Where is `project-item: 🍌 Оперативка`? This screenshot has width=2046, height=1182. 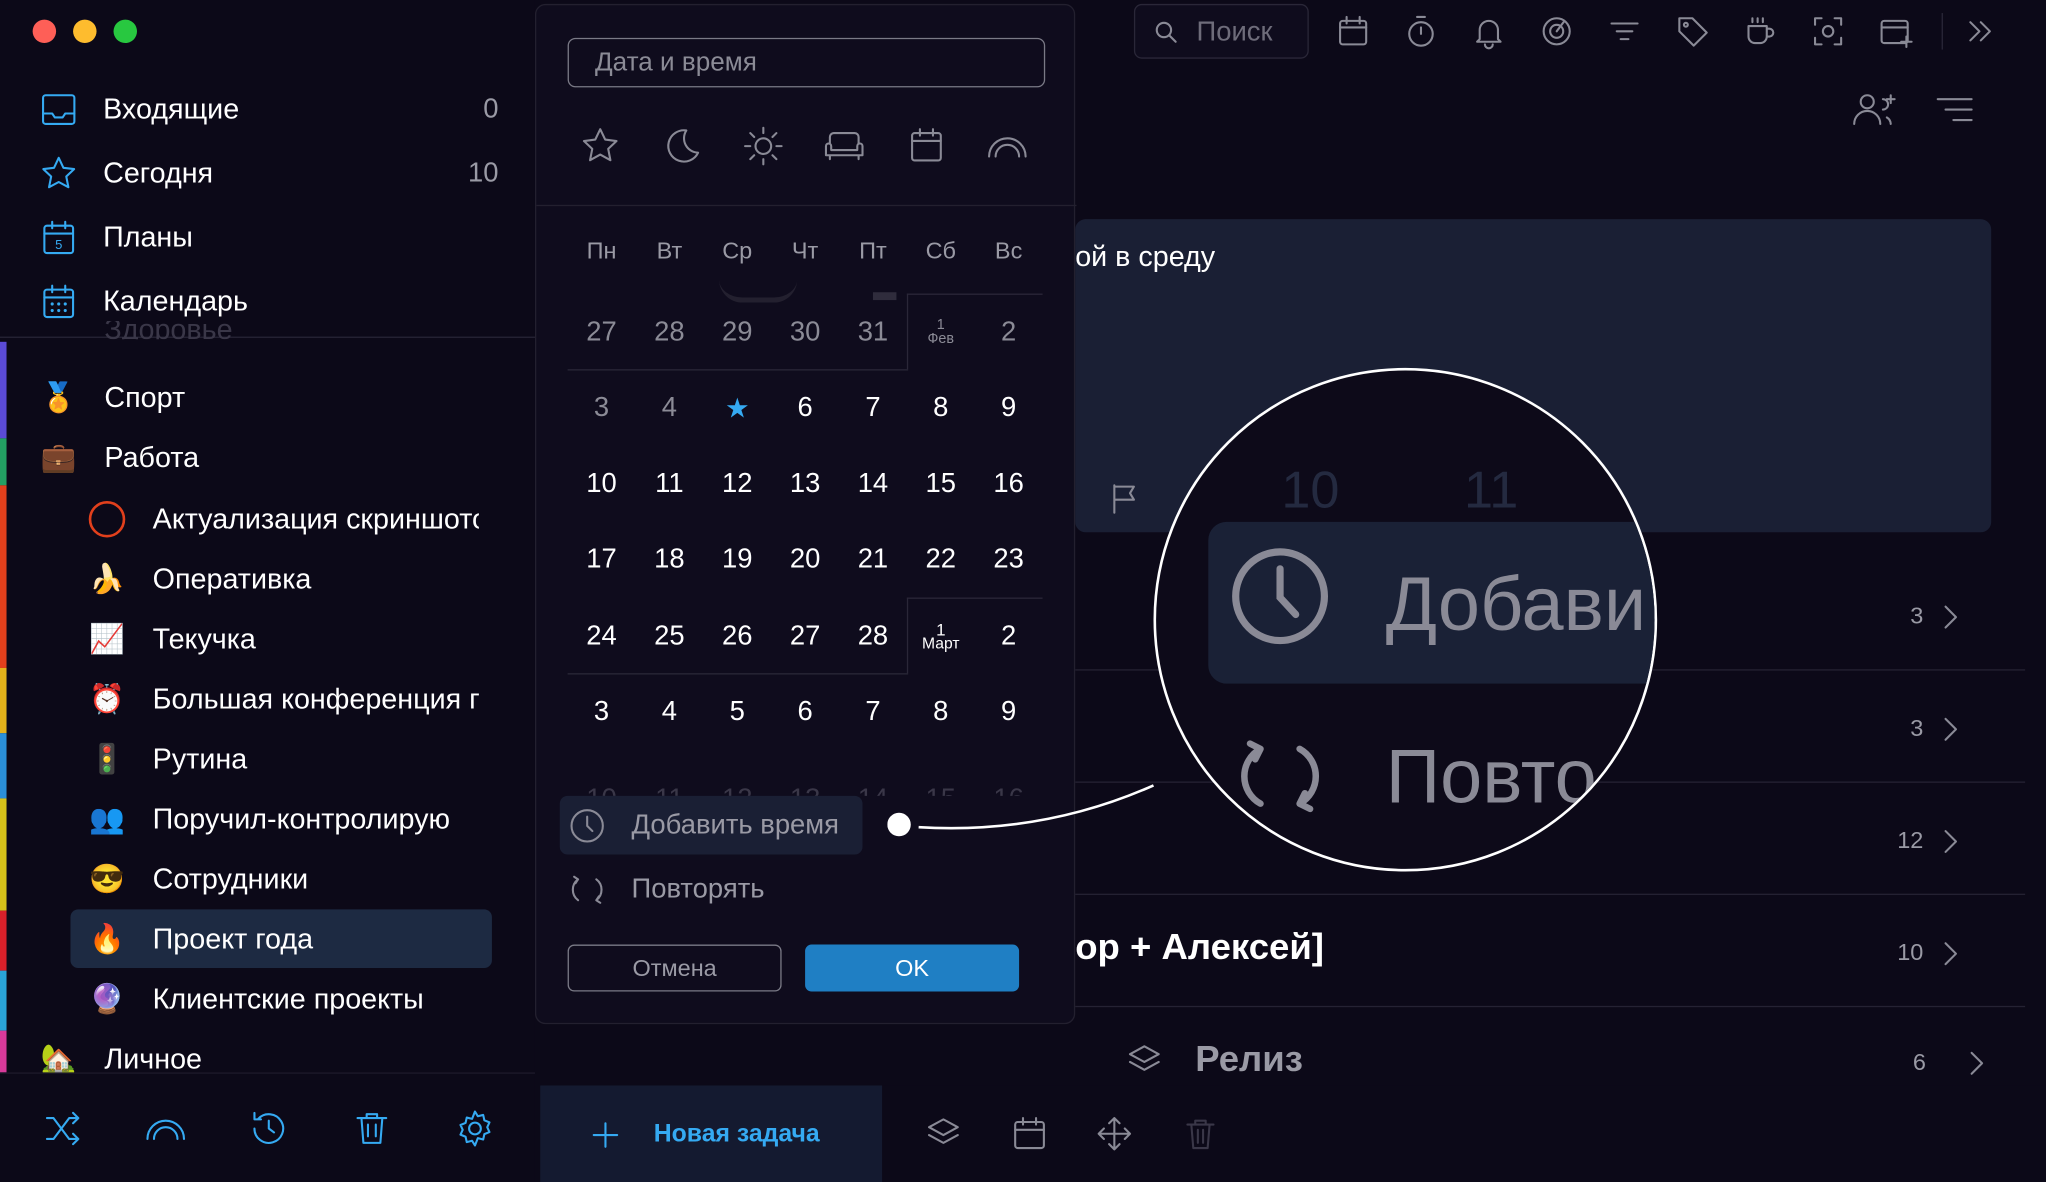
project-item: 🍌 Оперативка is located at coordinates (282, 579).